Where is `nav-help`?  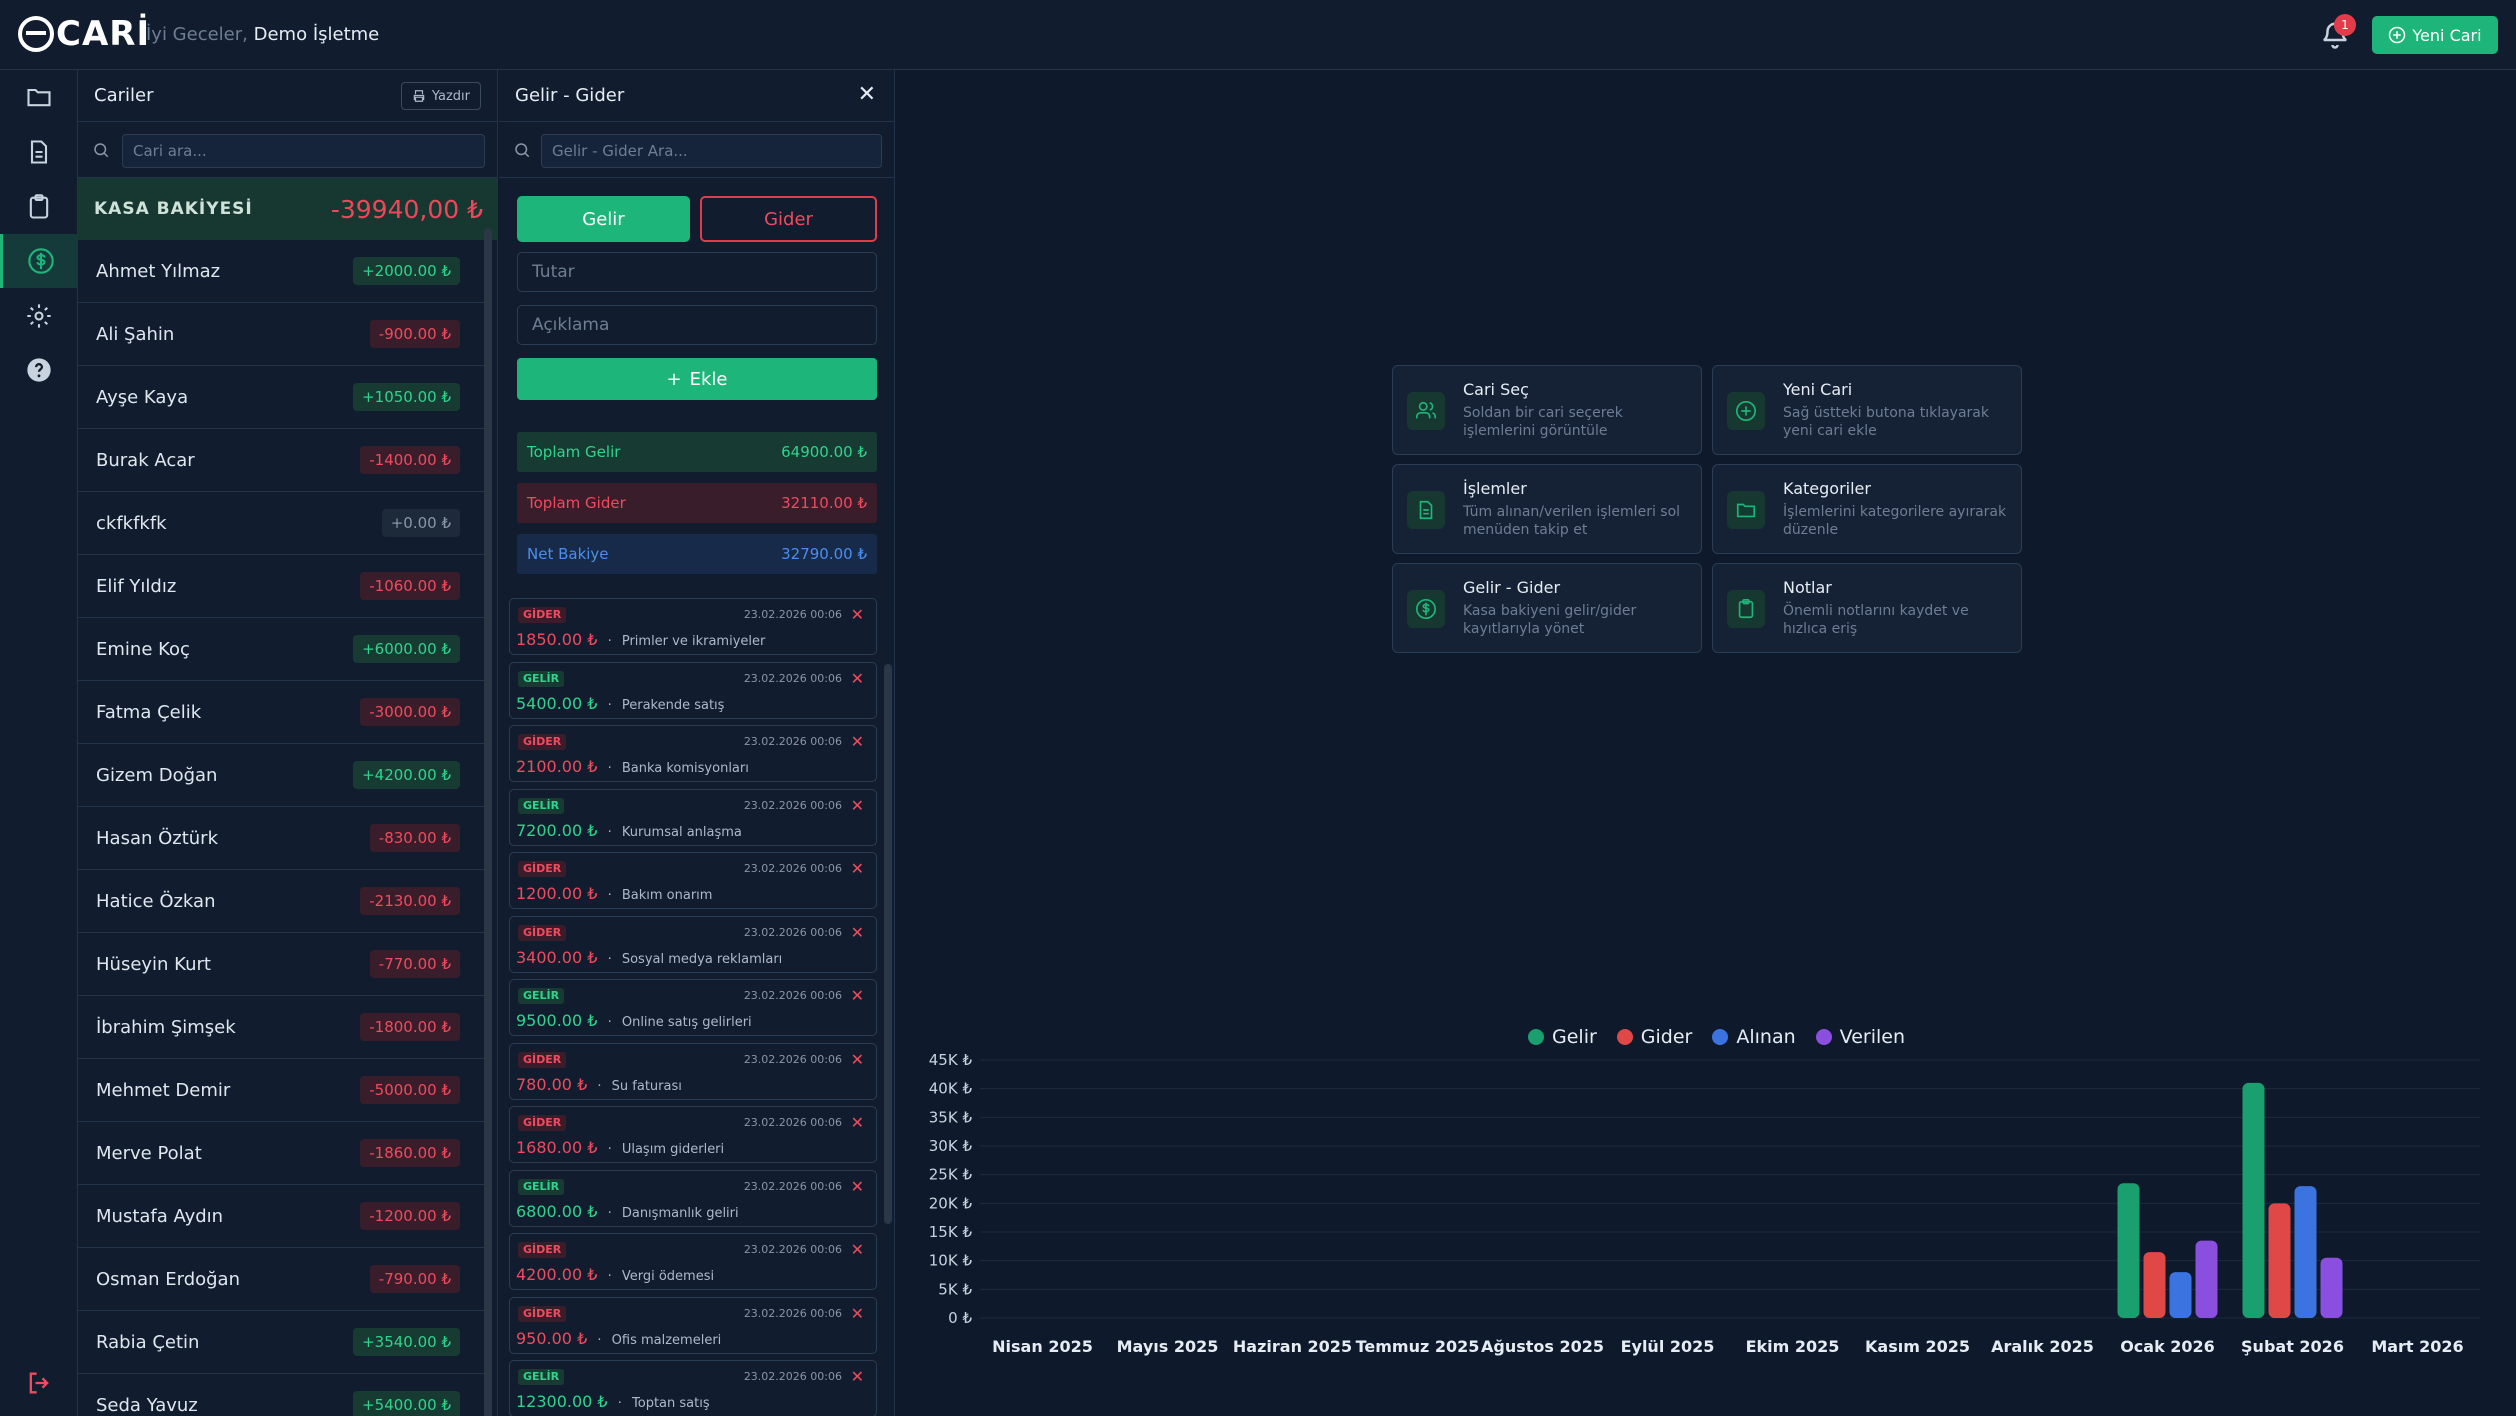 nav-help is located at coordinates (39, 370).